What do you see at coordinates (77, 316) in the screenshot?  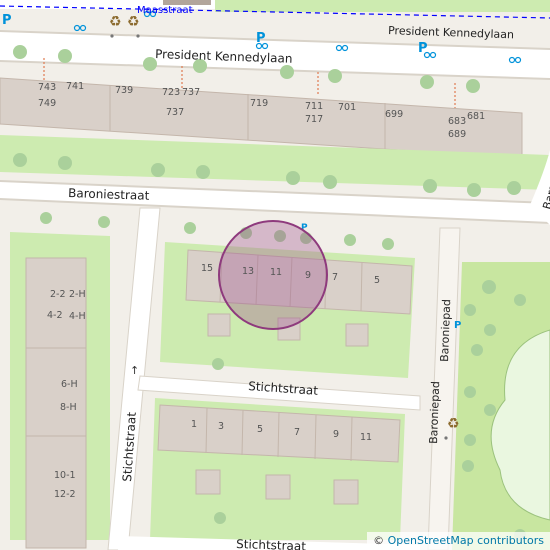 I see `house-number: 4-H` at bounding box center [77, 316].